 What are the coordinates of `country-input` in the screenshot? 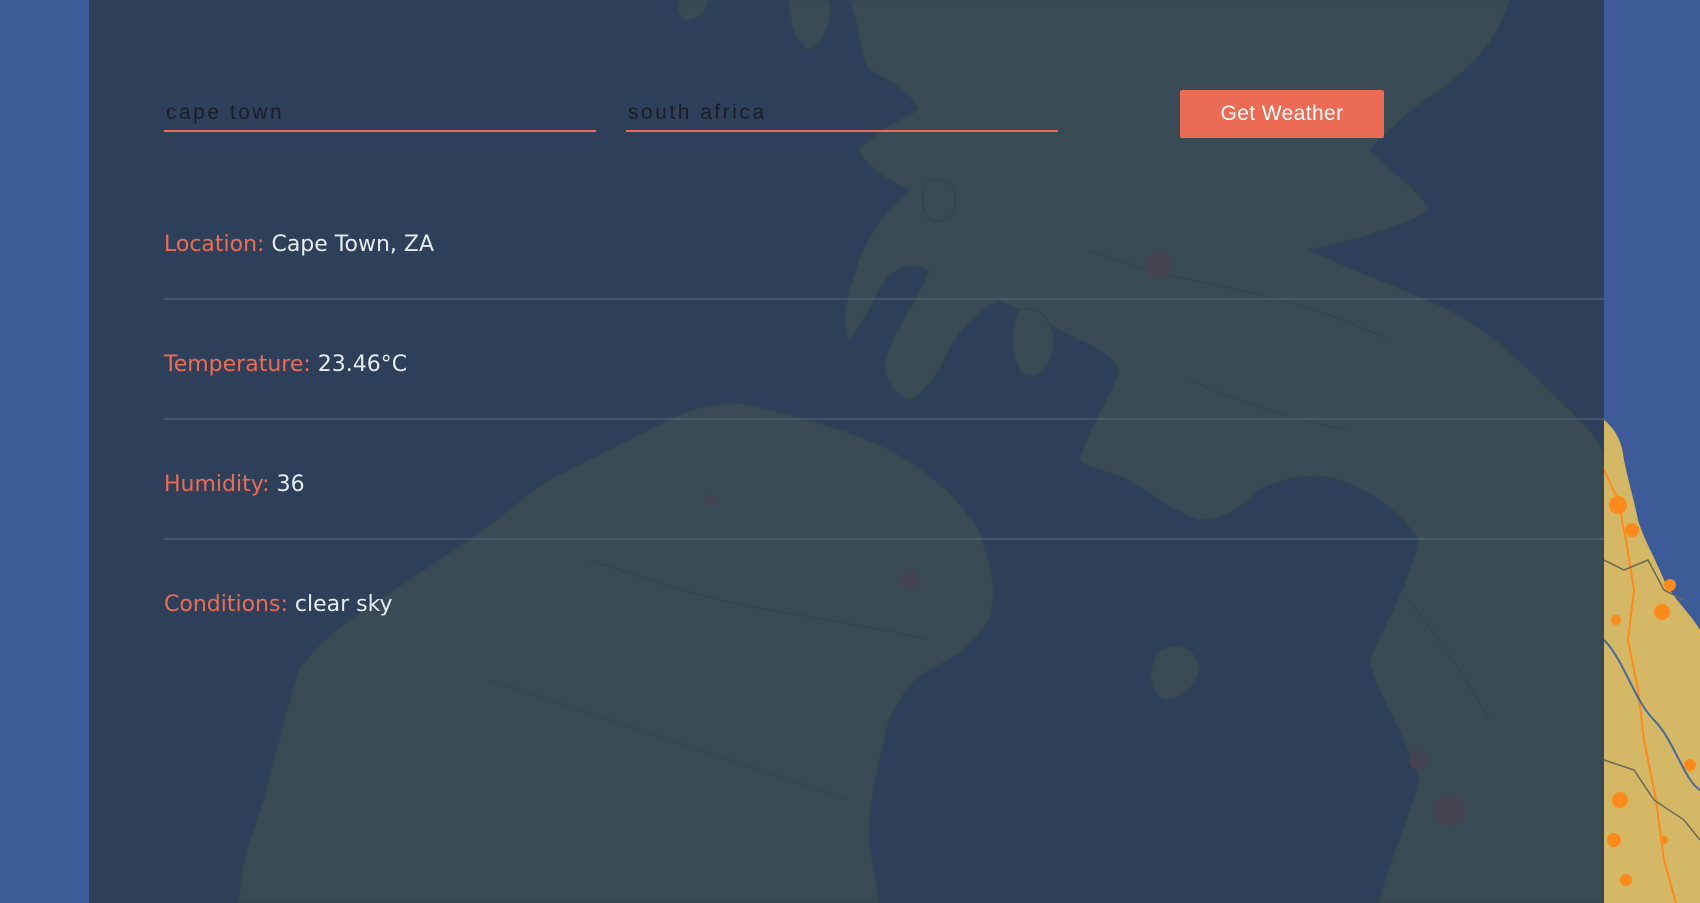 It's located at (842, 114).